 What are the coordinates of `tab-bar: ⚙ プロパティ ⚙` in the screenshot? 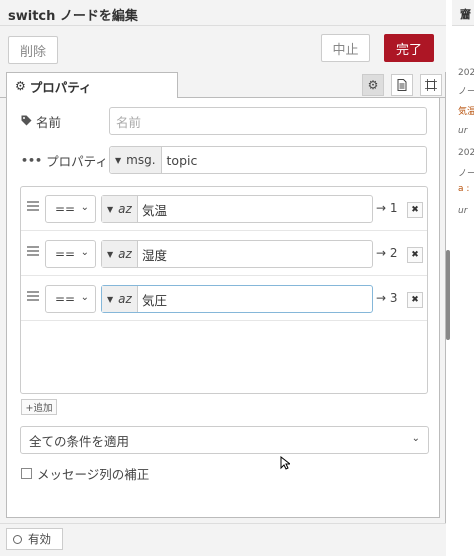 It's located at (223, 85).